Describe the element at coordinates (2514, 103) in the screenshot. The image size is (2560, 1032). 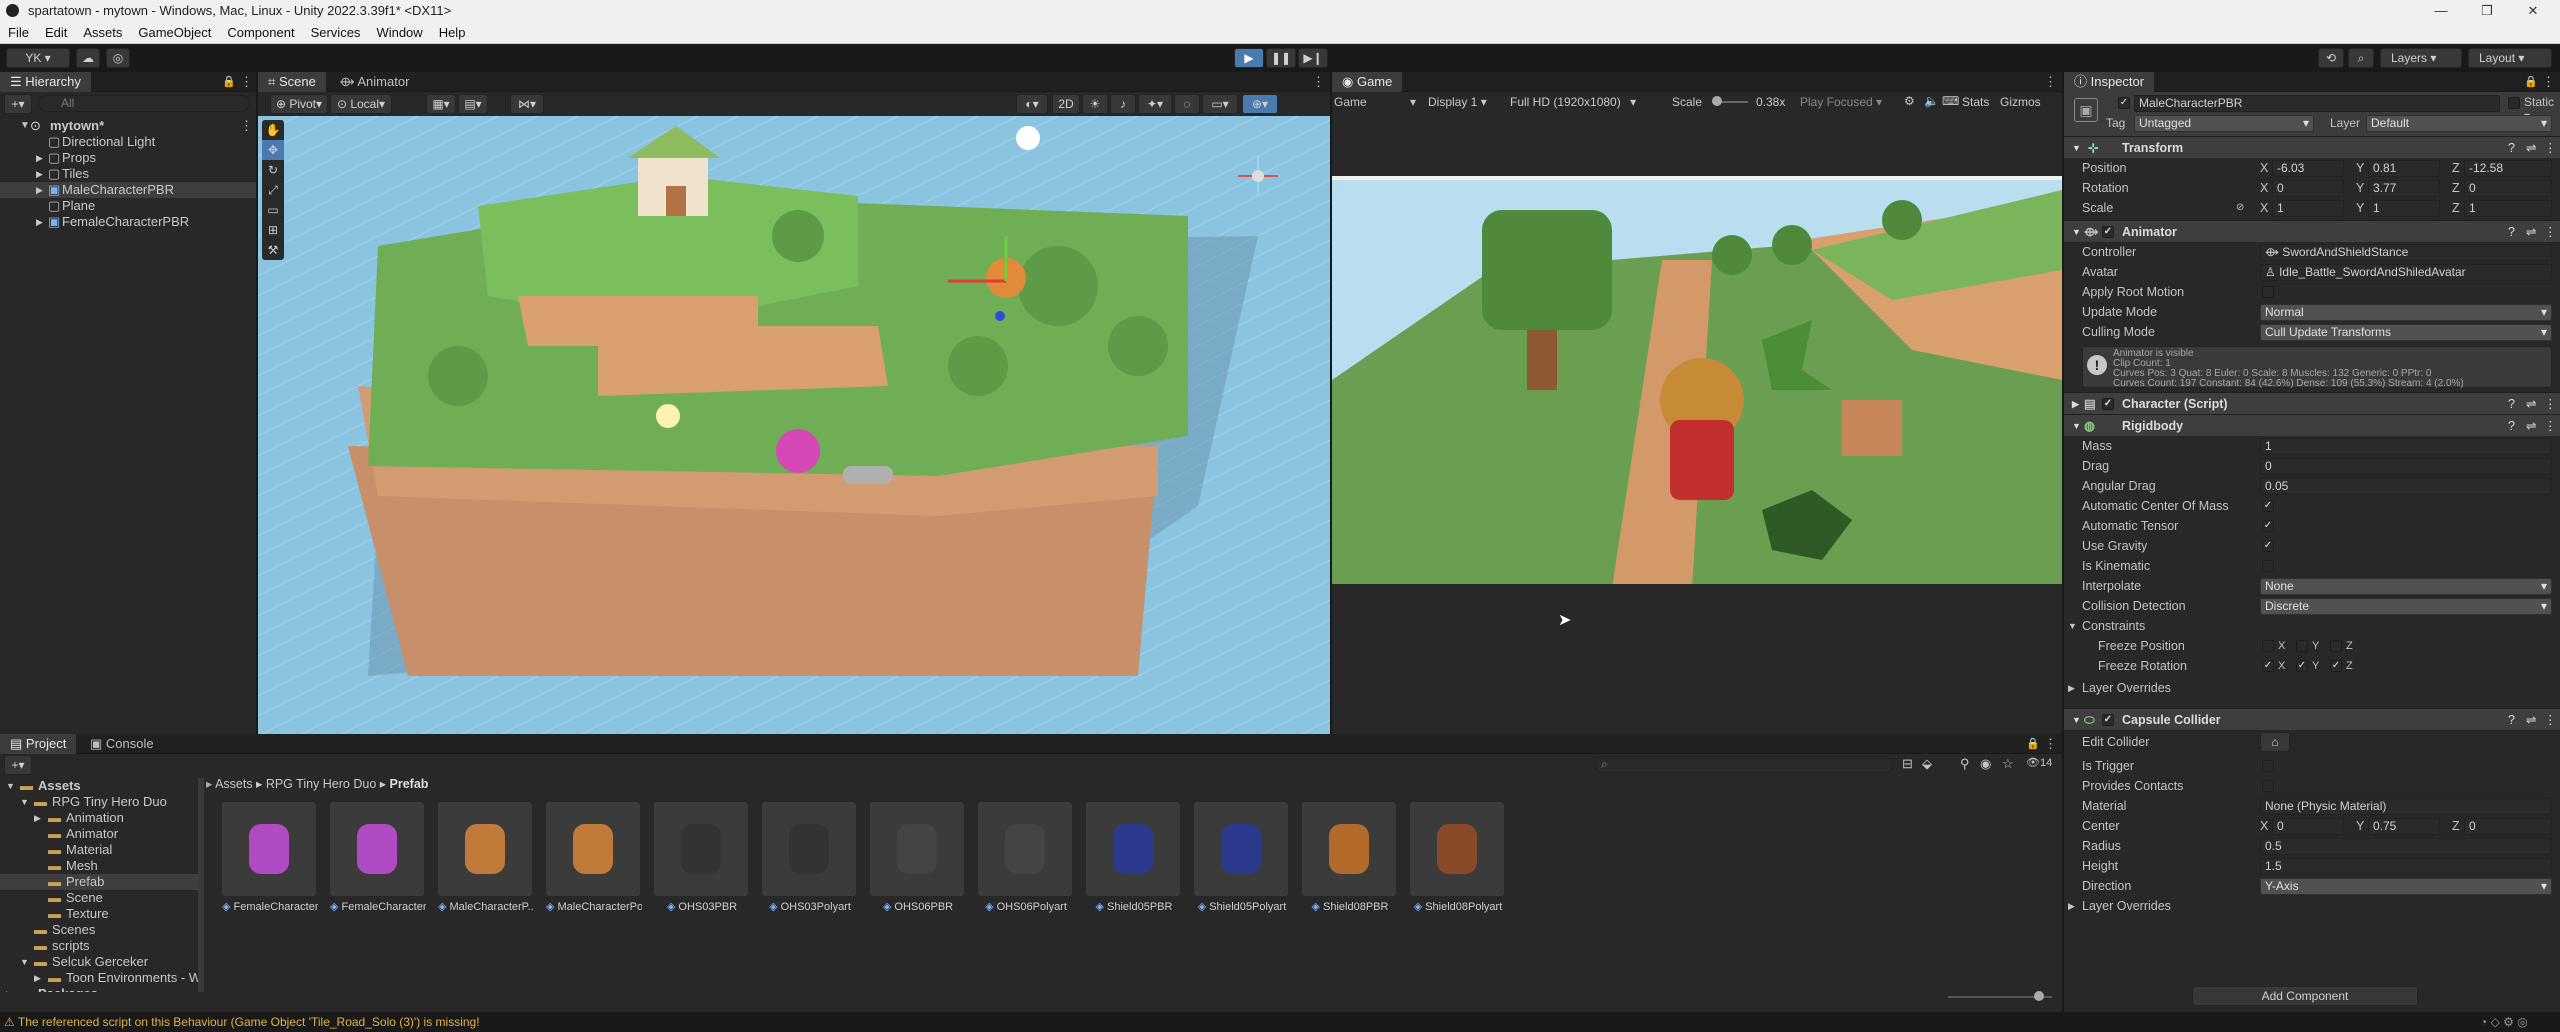
I see `static-checkbox` at that location.